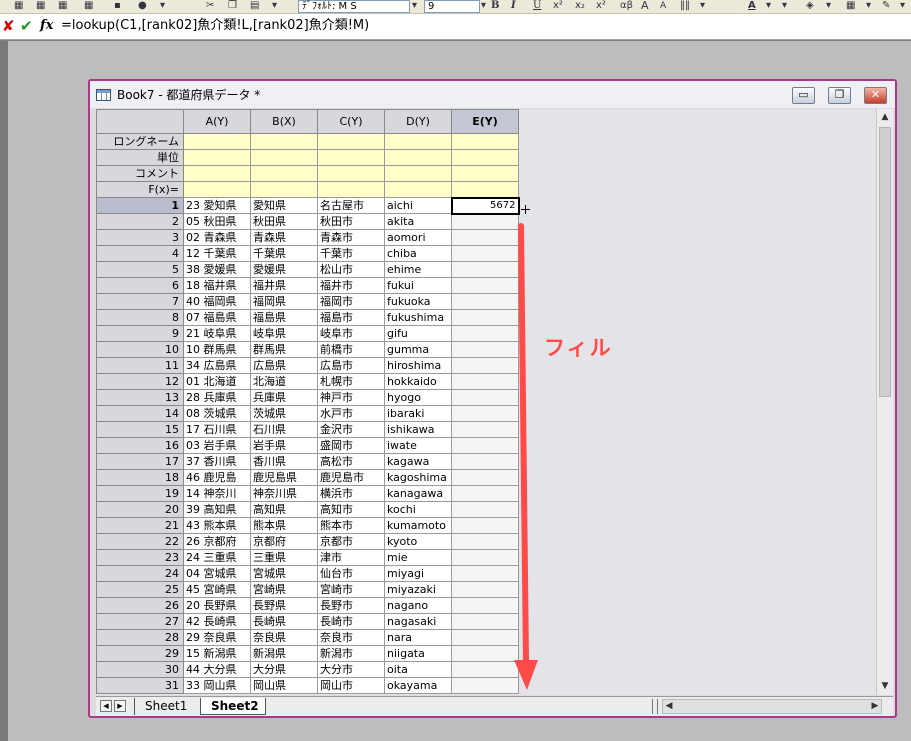 The width and height of the screenshot is (911, 741). Describe the element at coordinates (418, 461) in the screenshot. I see `table-cell: kagawa` at that location.